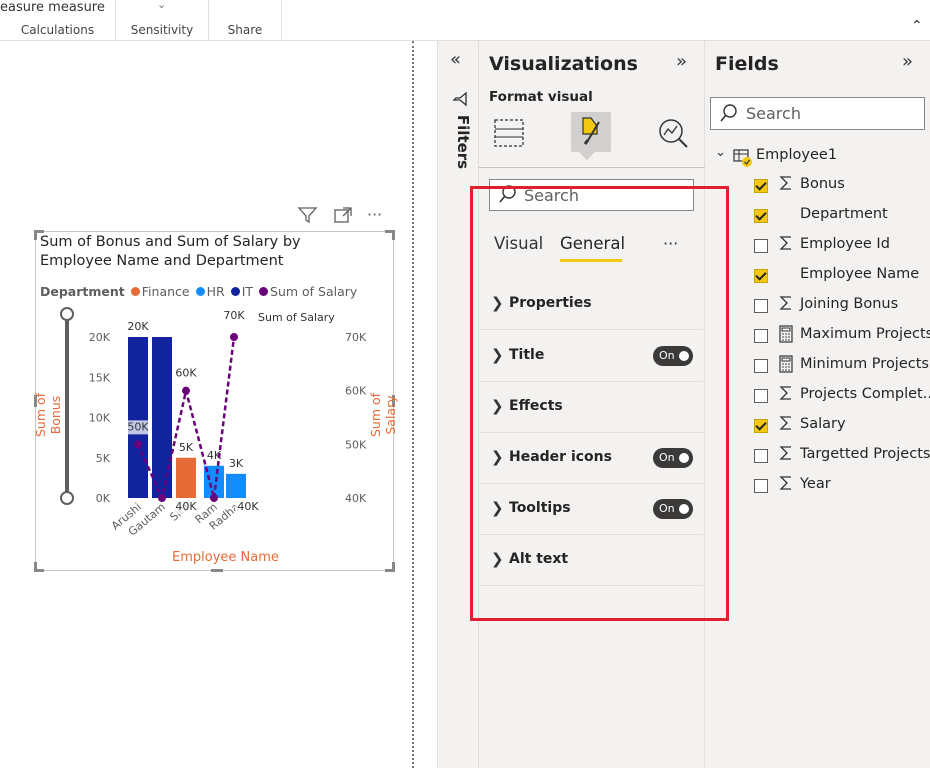 Image resolution: width=930 pixels, height=768 pixels. What do you see at coordinates (681, 61) in the screenshot?
I see `collapse-visualizations-icon: »` at bounding box center [681, 61].